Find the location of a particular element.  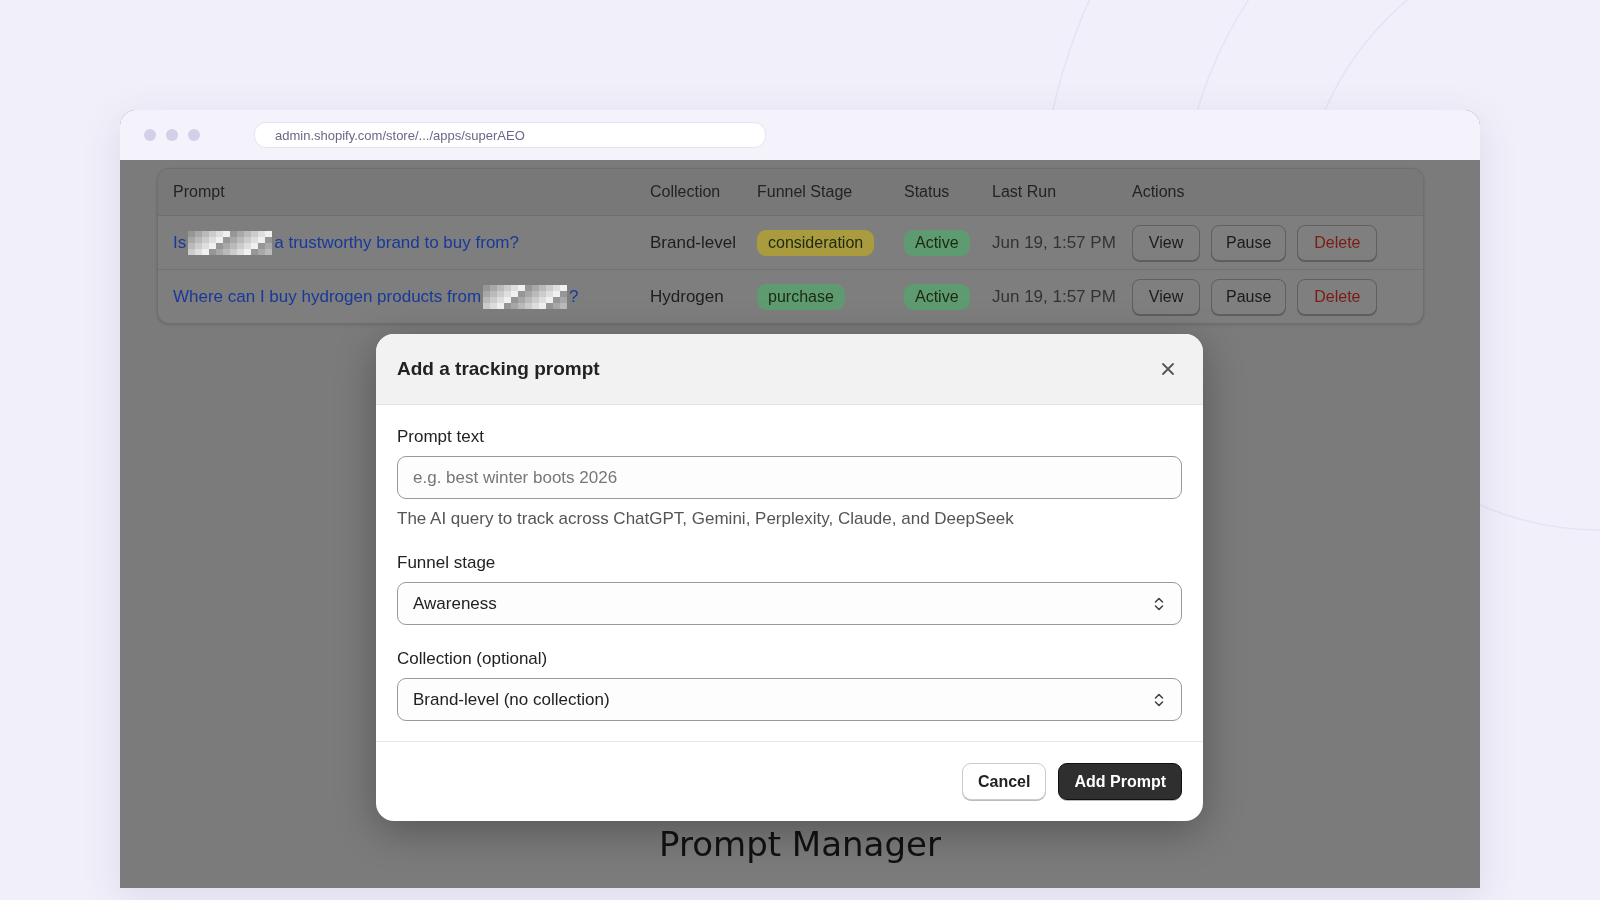

column-header: Status is located at coordinates (927, 192).